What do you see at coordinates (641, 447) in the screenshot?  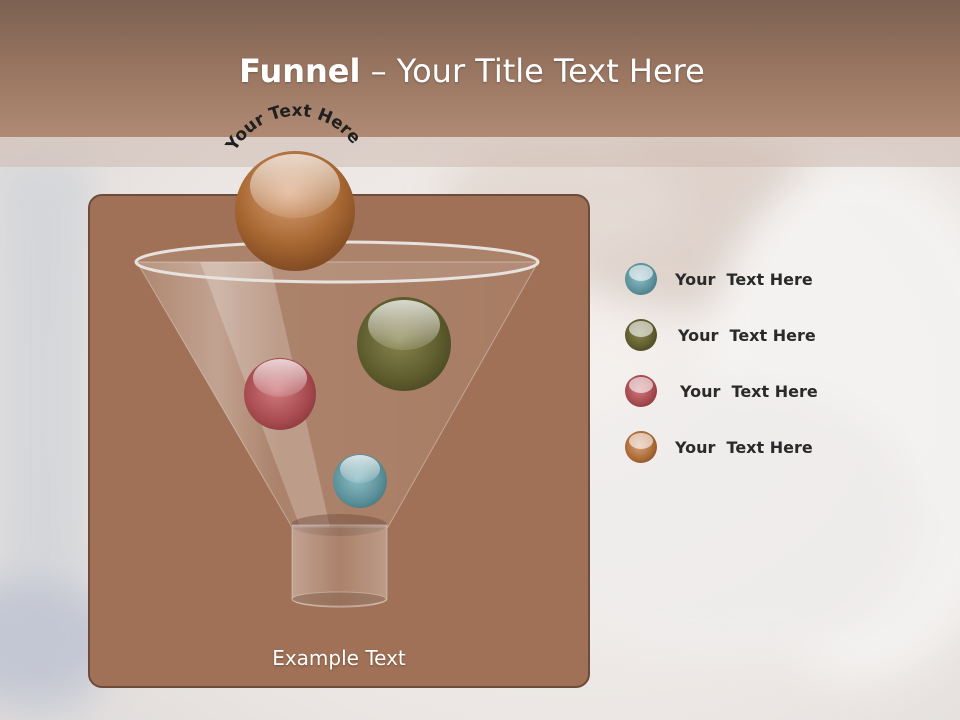 I see `legend-ball-orange-icon` at bounding box center [641, 447].